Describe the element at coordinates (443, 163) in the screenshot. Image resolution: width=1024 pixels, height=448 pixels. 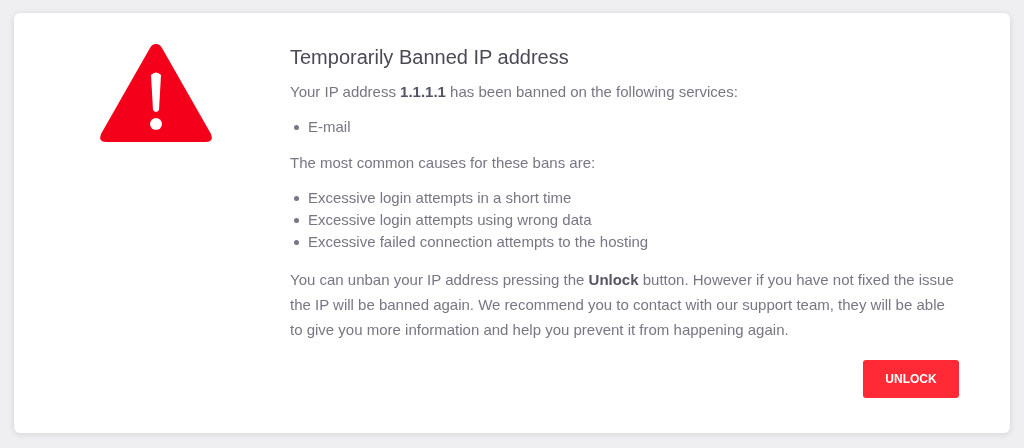
I see `causes-heading: The most common causes for these bans are:` at that location.